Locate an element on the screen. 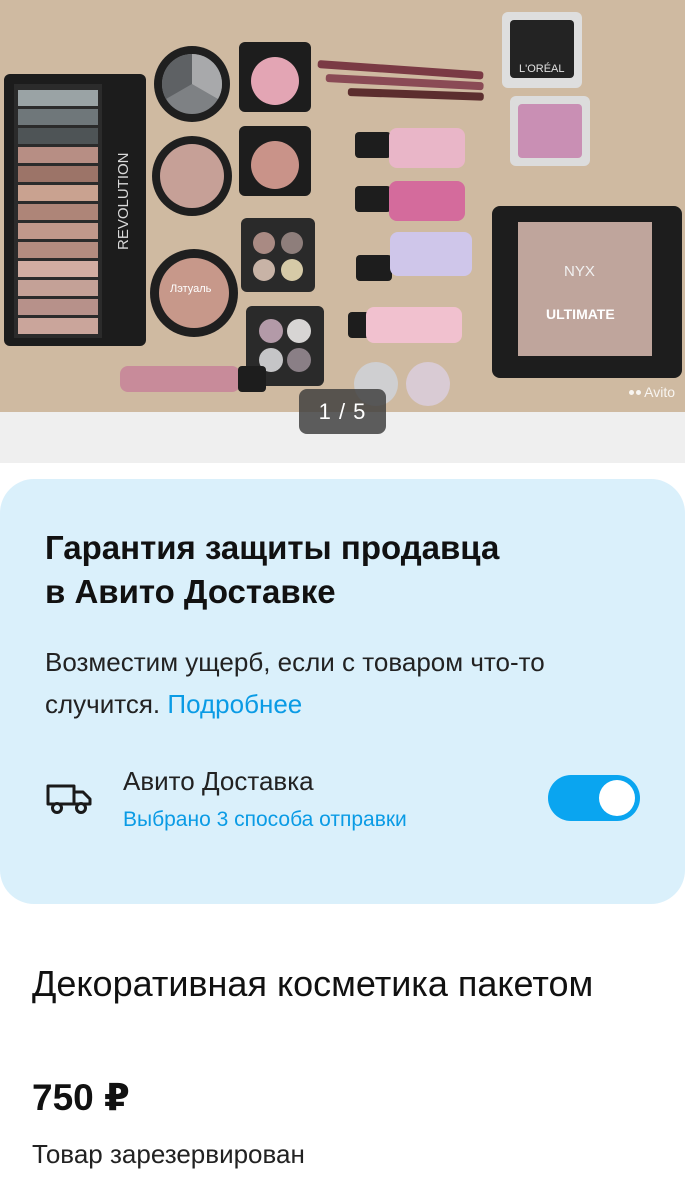 This screenshot has width=685, height=1200. svg-text: Лэтуаль is located at coordinates (191, 289).